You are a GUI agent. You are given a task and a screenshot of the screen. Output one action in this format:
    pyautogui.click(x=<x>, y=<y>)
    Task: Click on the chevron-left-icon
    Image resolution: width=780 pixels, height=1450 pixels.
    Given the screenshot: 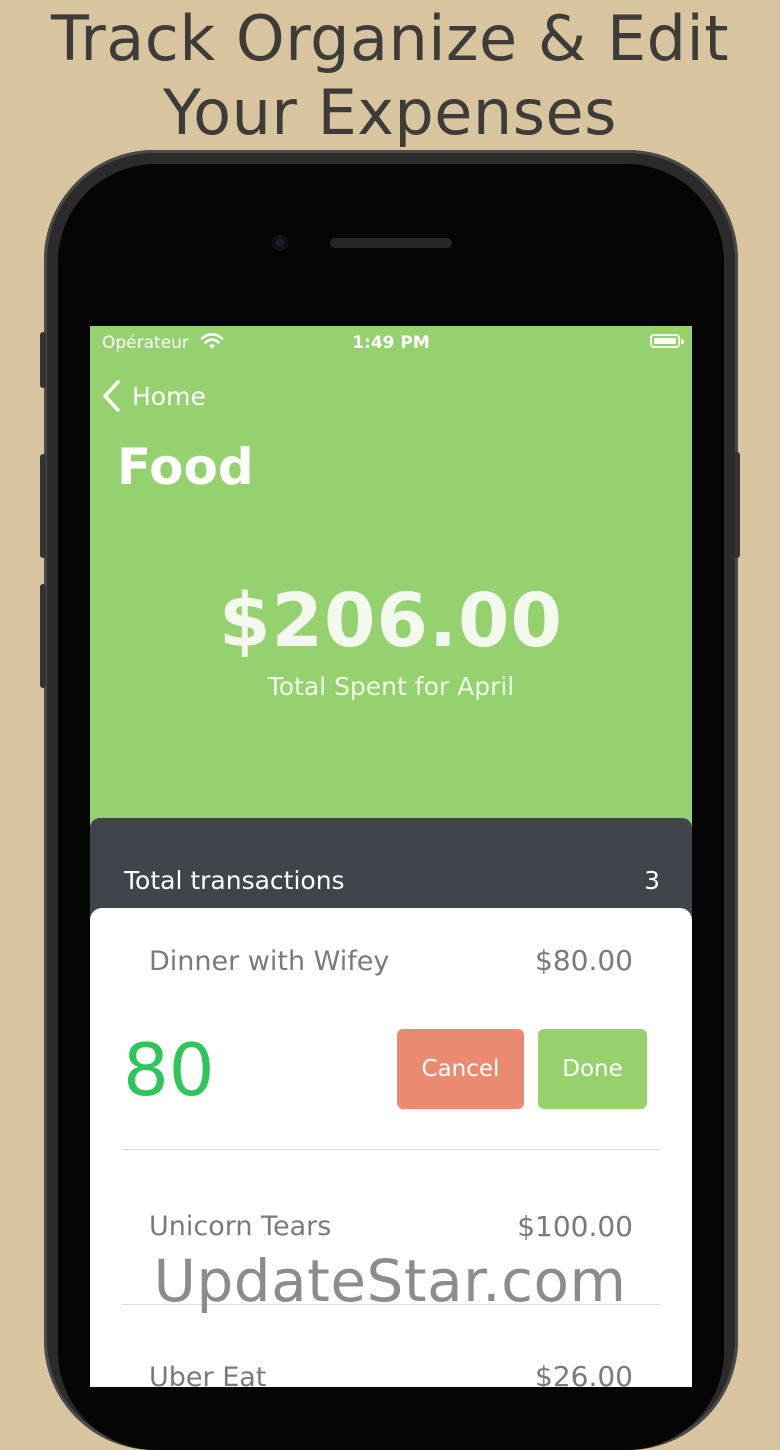 What is the action you would take?
    pyautogui.click(x=111, y=396)
    